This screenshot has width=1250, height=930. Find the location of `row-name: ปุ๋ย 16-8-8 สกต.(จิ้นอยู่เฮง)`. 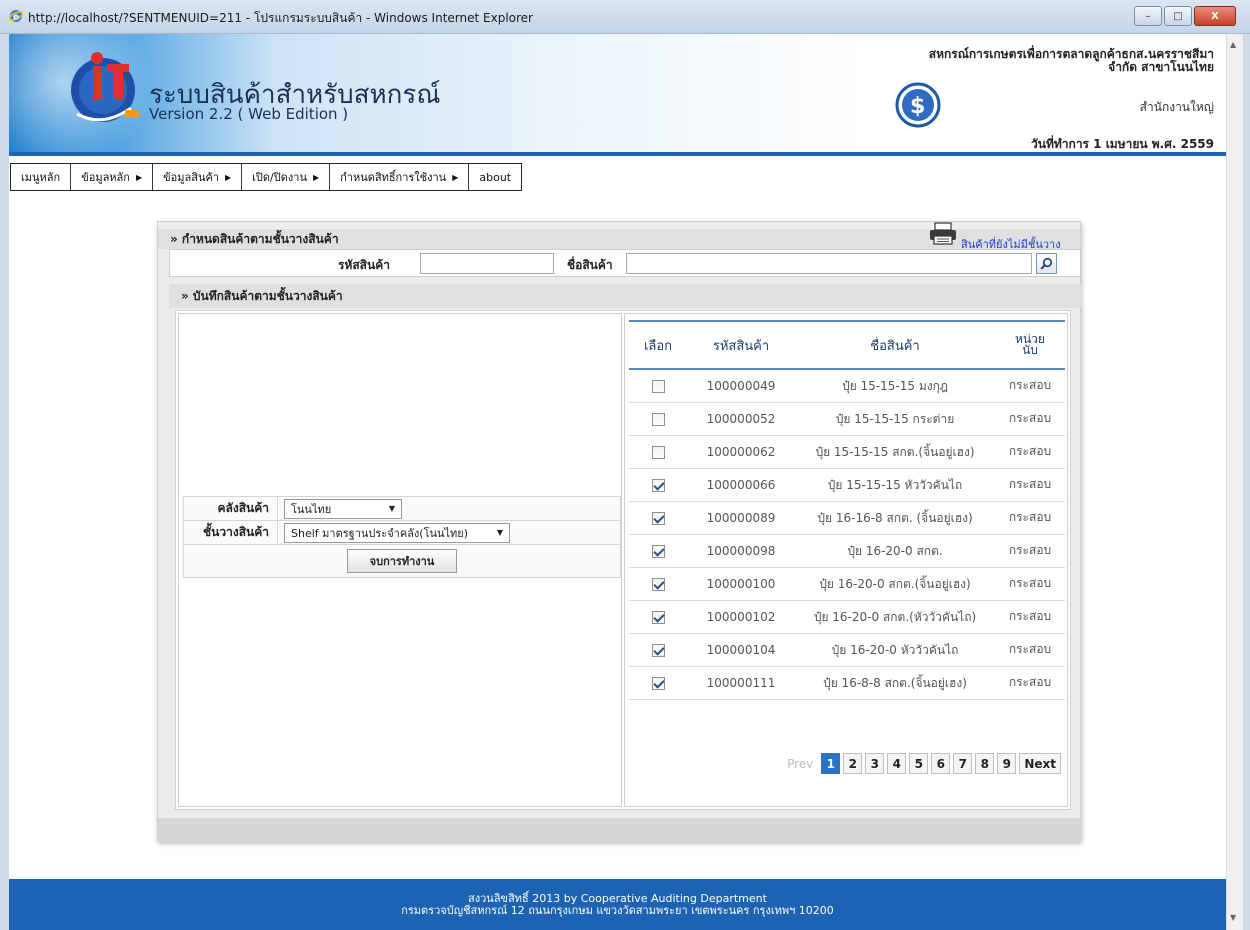

row-name: ปุ๋ย 16-8-8 สกต.(จิ้นอยู่เฮง) is located at coordinates (895, 683).